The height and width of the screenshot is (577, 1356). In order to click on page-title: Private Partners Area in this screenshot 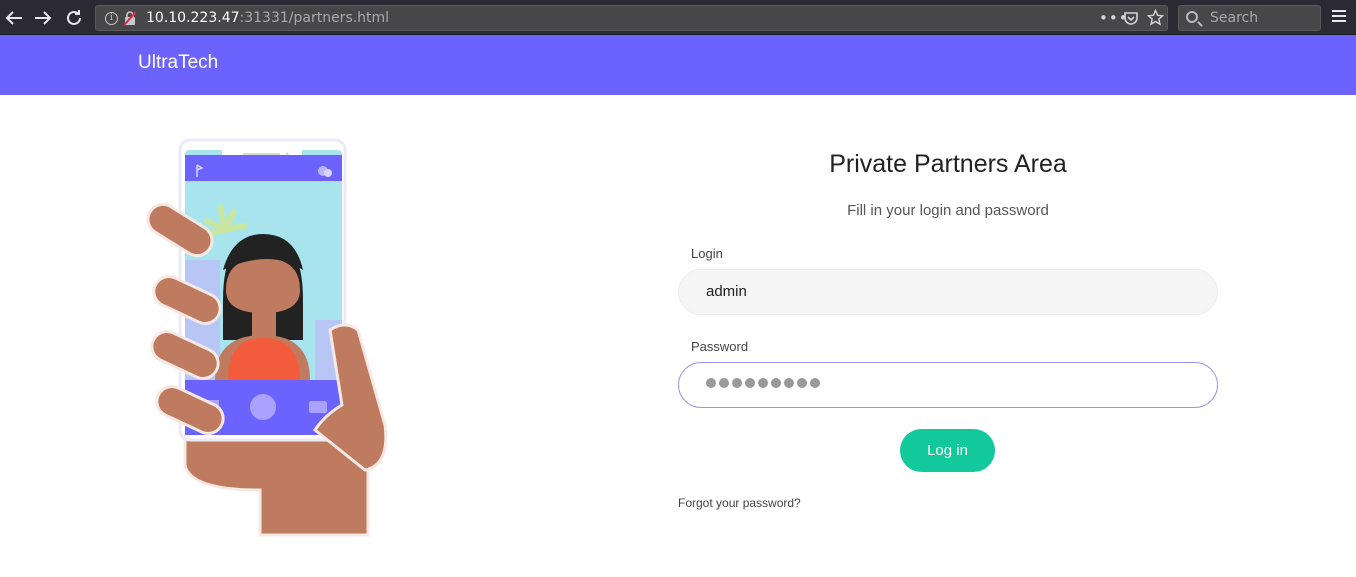, I will do `click(948, 164)`.